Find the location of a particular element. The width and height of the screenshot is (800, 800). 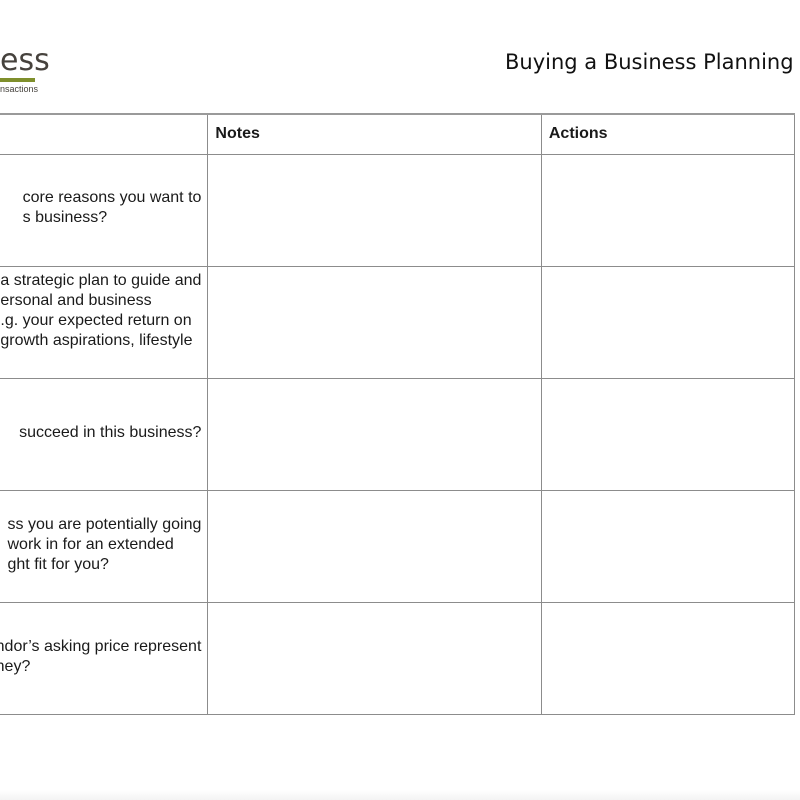

logo-tagline: nsactions is located at coordinates (19, 89).